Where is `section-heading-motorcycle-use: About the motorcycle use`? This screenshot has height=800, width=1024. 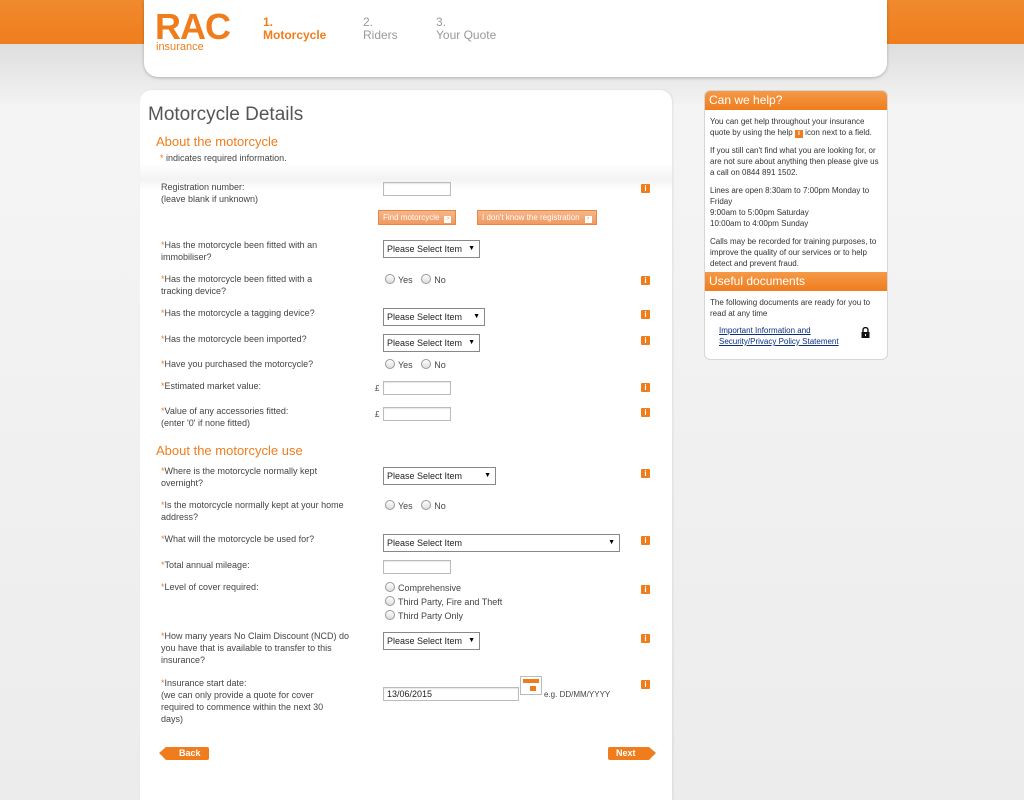
section-heading-motorcycle-use: About the motorcycle use is located at coordinates (229, 450).